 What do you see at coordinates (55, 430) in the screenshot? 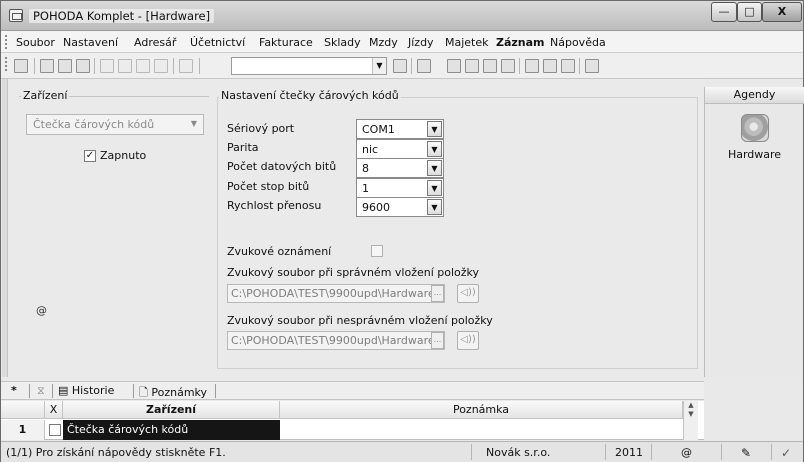
I see `table-row-checkbox` at bounding box center [55, 430].